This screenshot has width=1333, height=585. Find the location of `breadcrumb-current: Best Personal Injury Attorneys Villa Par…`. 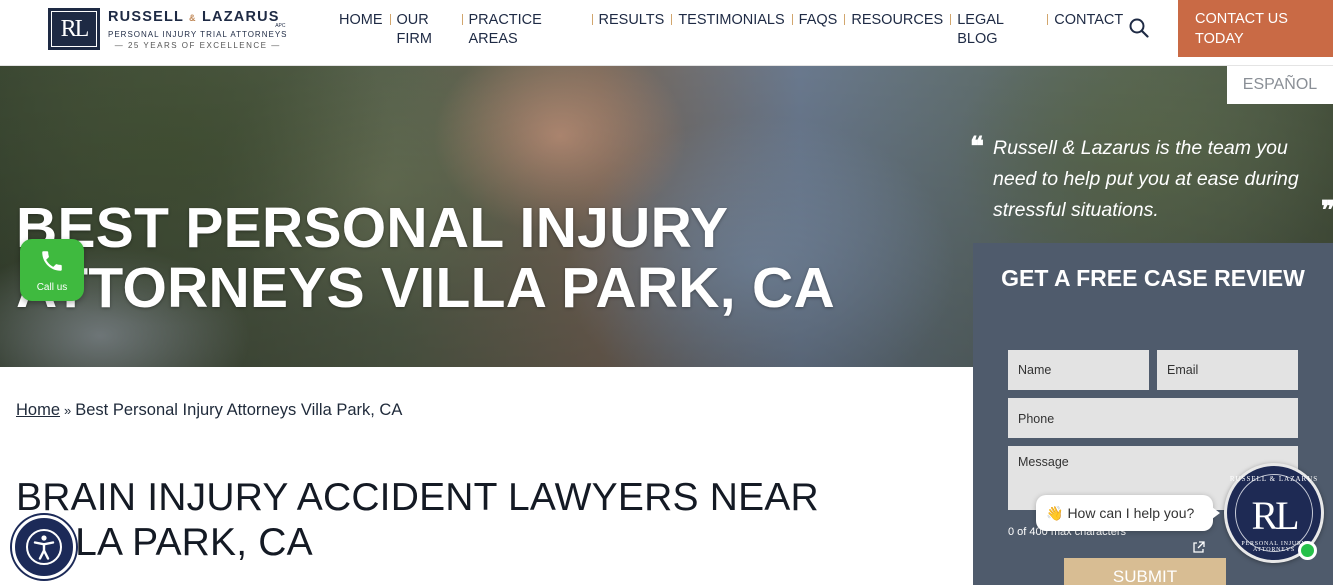

breadcrumb-current: Best Personal Injury Attorneys Villa Par… is located at coordinates (239, 410).